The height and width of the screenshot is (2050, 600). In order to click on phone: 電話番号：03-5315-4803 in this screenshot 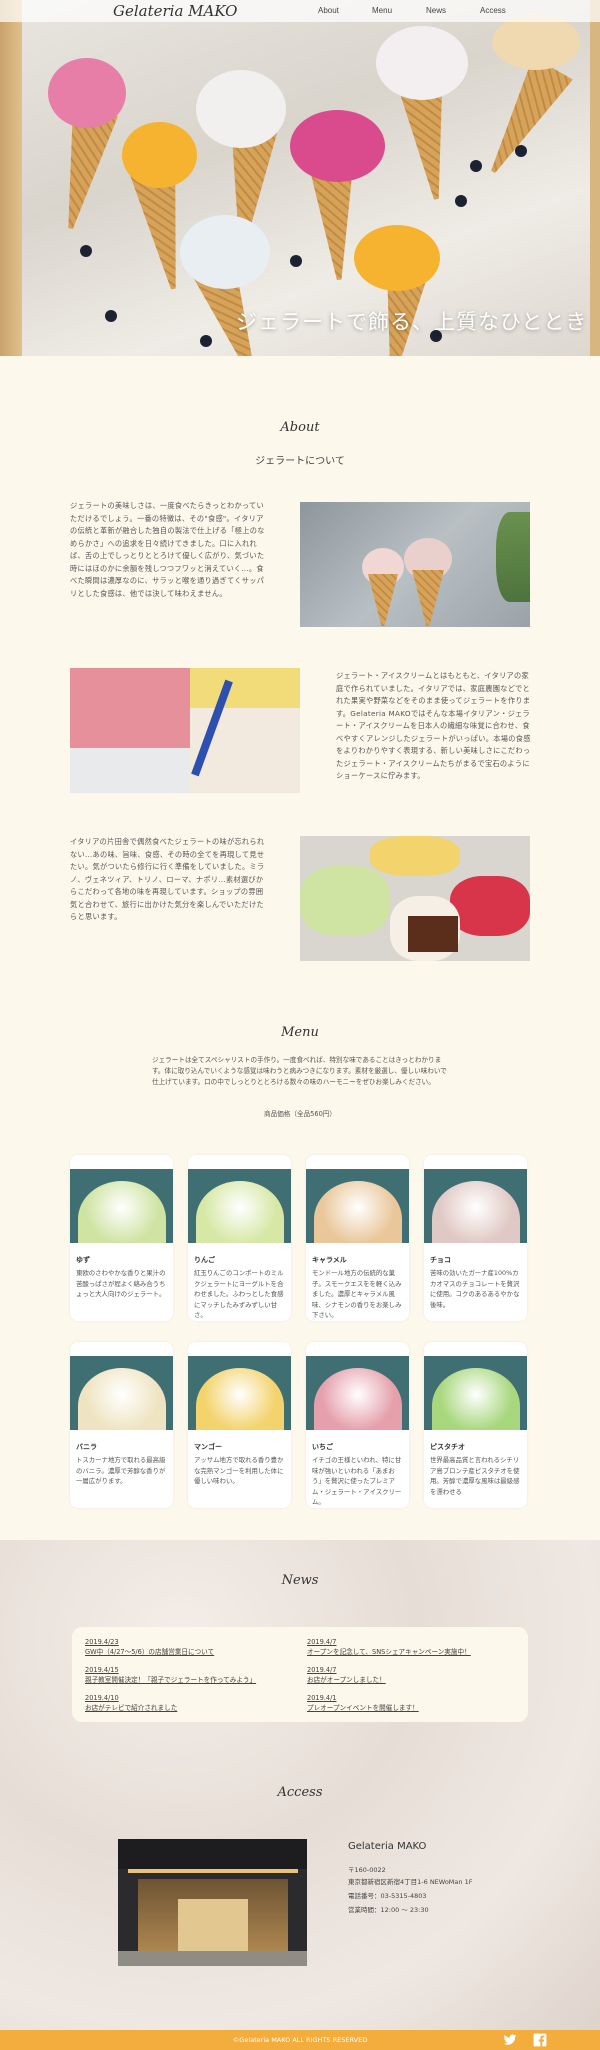, I will do `click(387, 1896)`.